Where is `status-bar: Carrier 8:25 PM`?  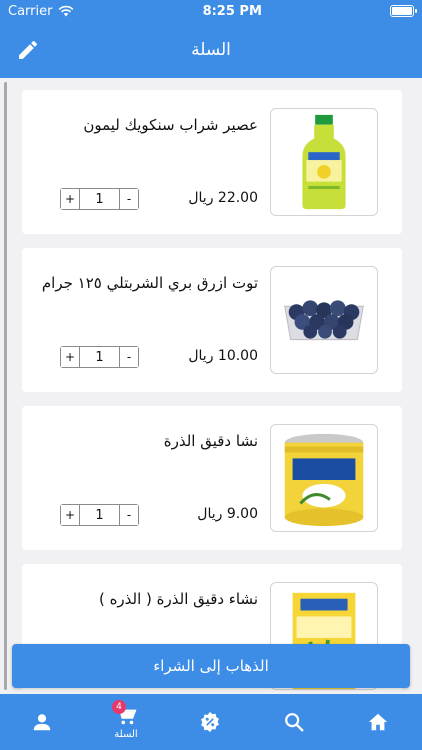
status-bar: Carrier 8:25 PM is located at coordinates (211, 11).